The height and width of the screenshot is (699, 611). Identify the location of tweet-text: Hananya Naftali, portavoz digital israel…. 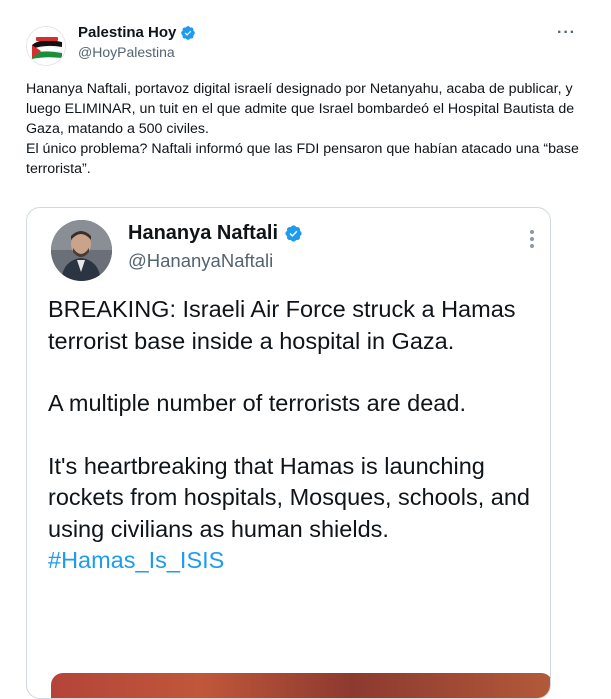
(308, 129).